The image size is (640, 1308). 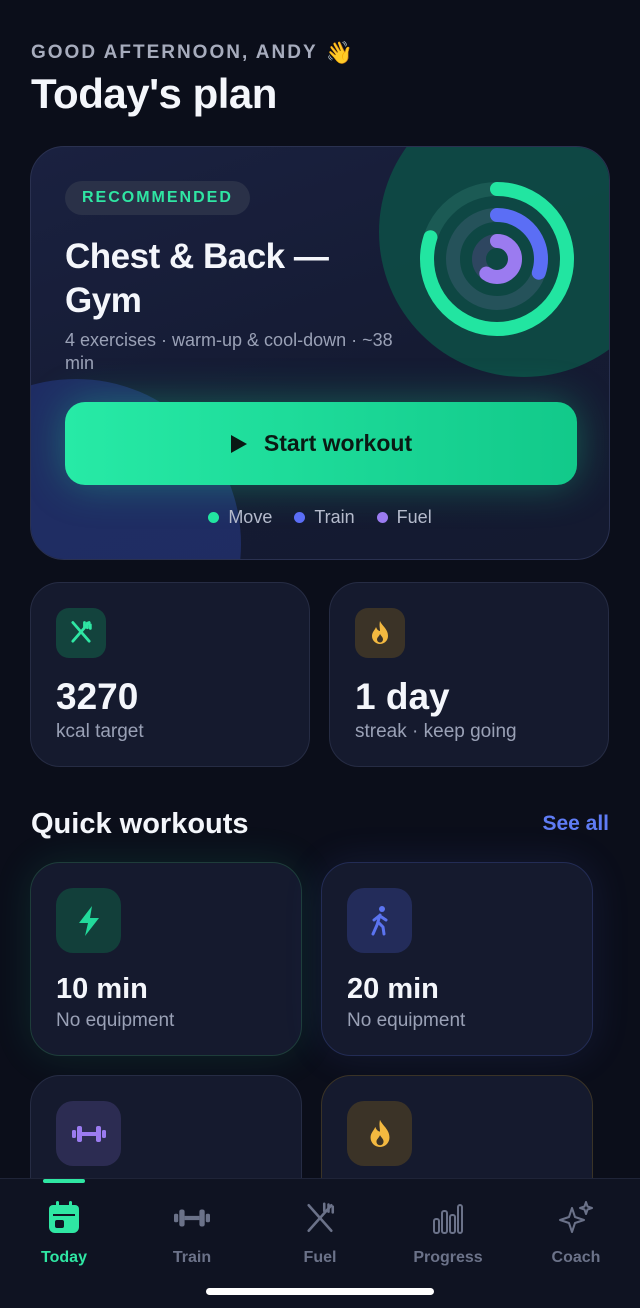 I want to click on workout-title: Chest & Back — Gym, so click(x=197, y=278).